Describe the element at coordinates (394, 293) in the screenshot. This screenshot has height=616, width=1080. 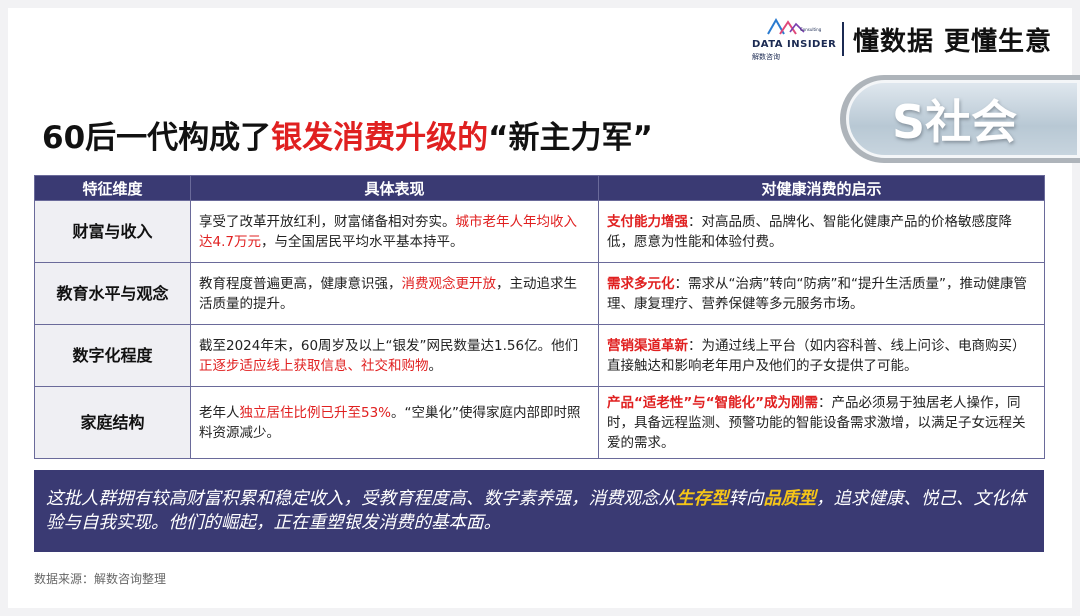
I see `detail-cell: 教育程度普遍更高，健康意识强，消费观念更开放，主动追求生活质量的提升。` at that location.